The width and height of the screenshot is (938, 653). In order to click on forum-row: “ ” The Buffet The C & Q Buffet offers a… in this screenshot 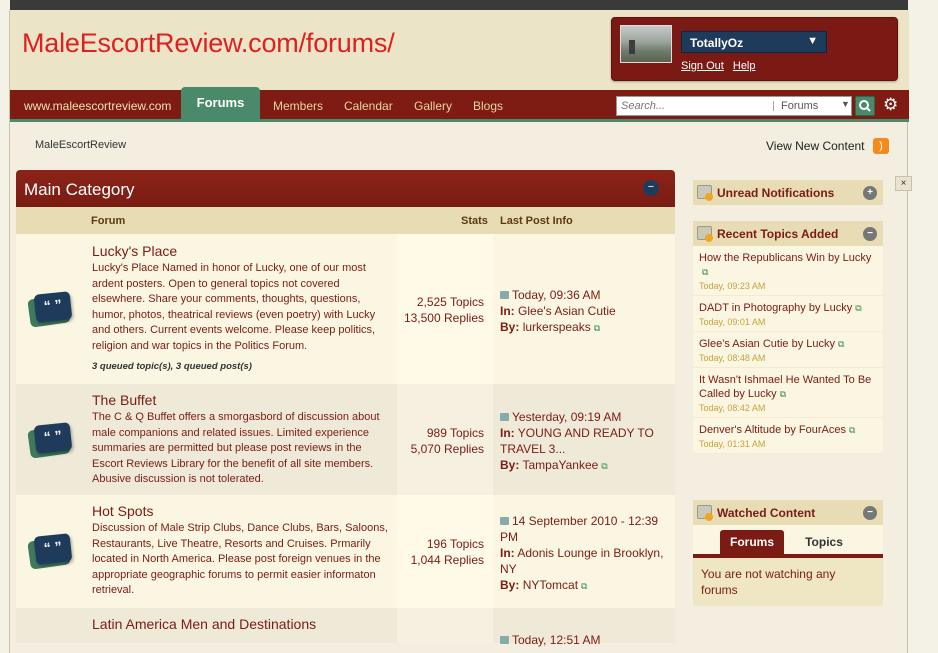, I will do `click(345, 439)`.